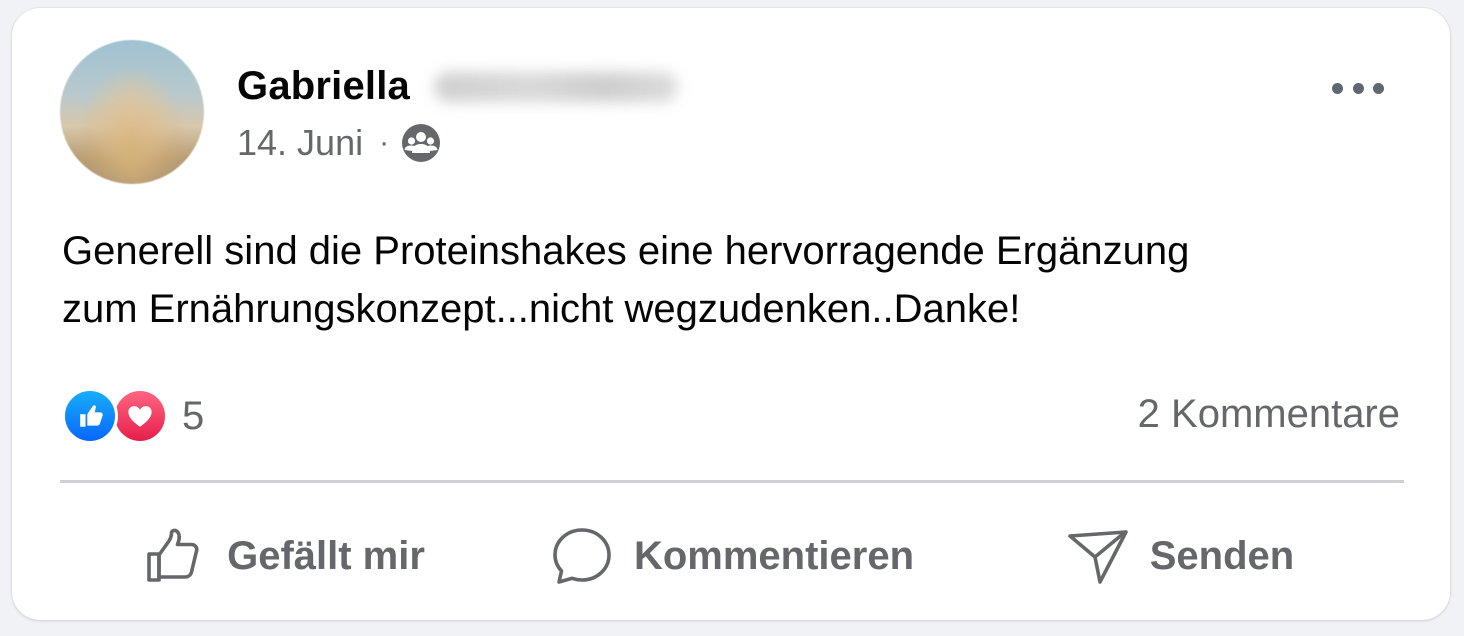 The height and width of the screenshot is (636, 1464). Describe the element at coordinates (193, 416) in the screenshot. I see `reaction-count: 5` at that location.